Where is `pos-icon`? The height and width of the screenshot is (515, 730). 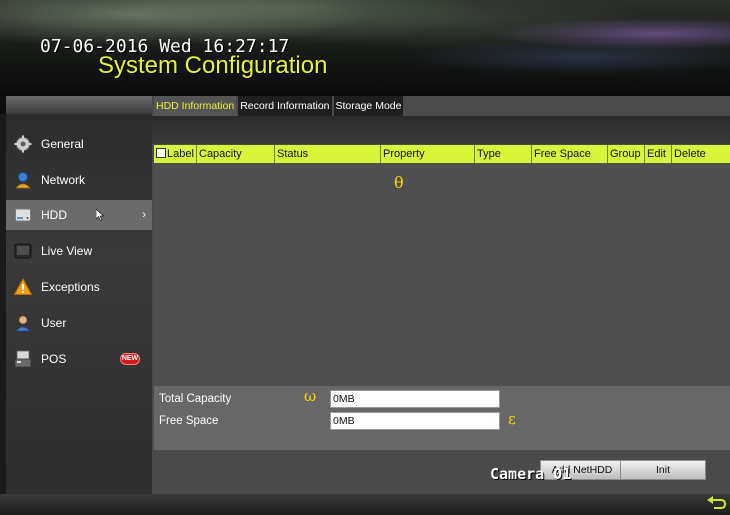 pos-icon is located at coordinates (23, 359).